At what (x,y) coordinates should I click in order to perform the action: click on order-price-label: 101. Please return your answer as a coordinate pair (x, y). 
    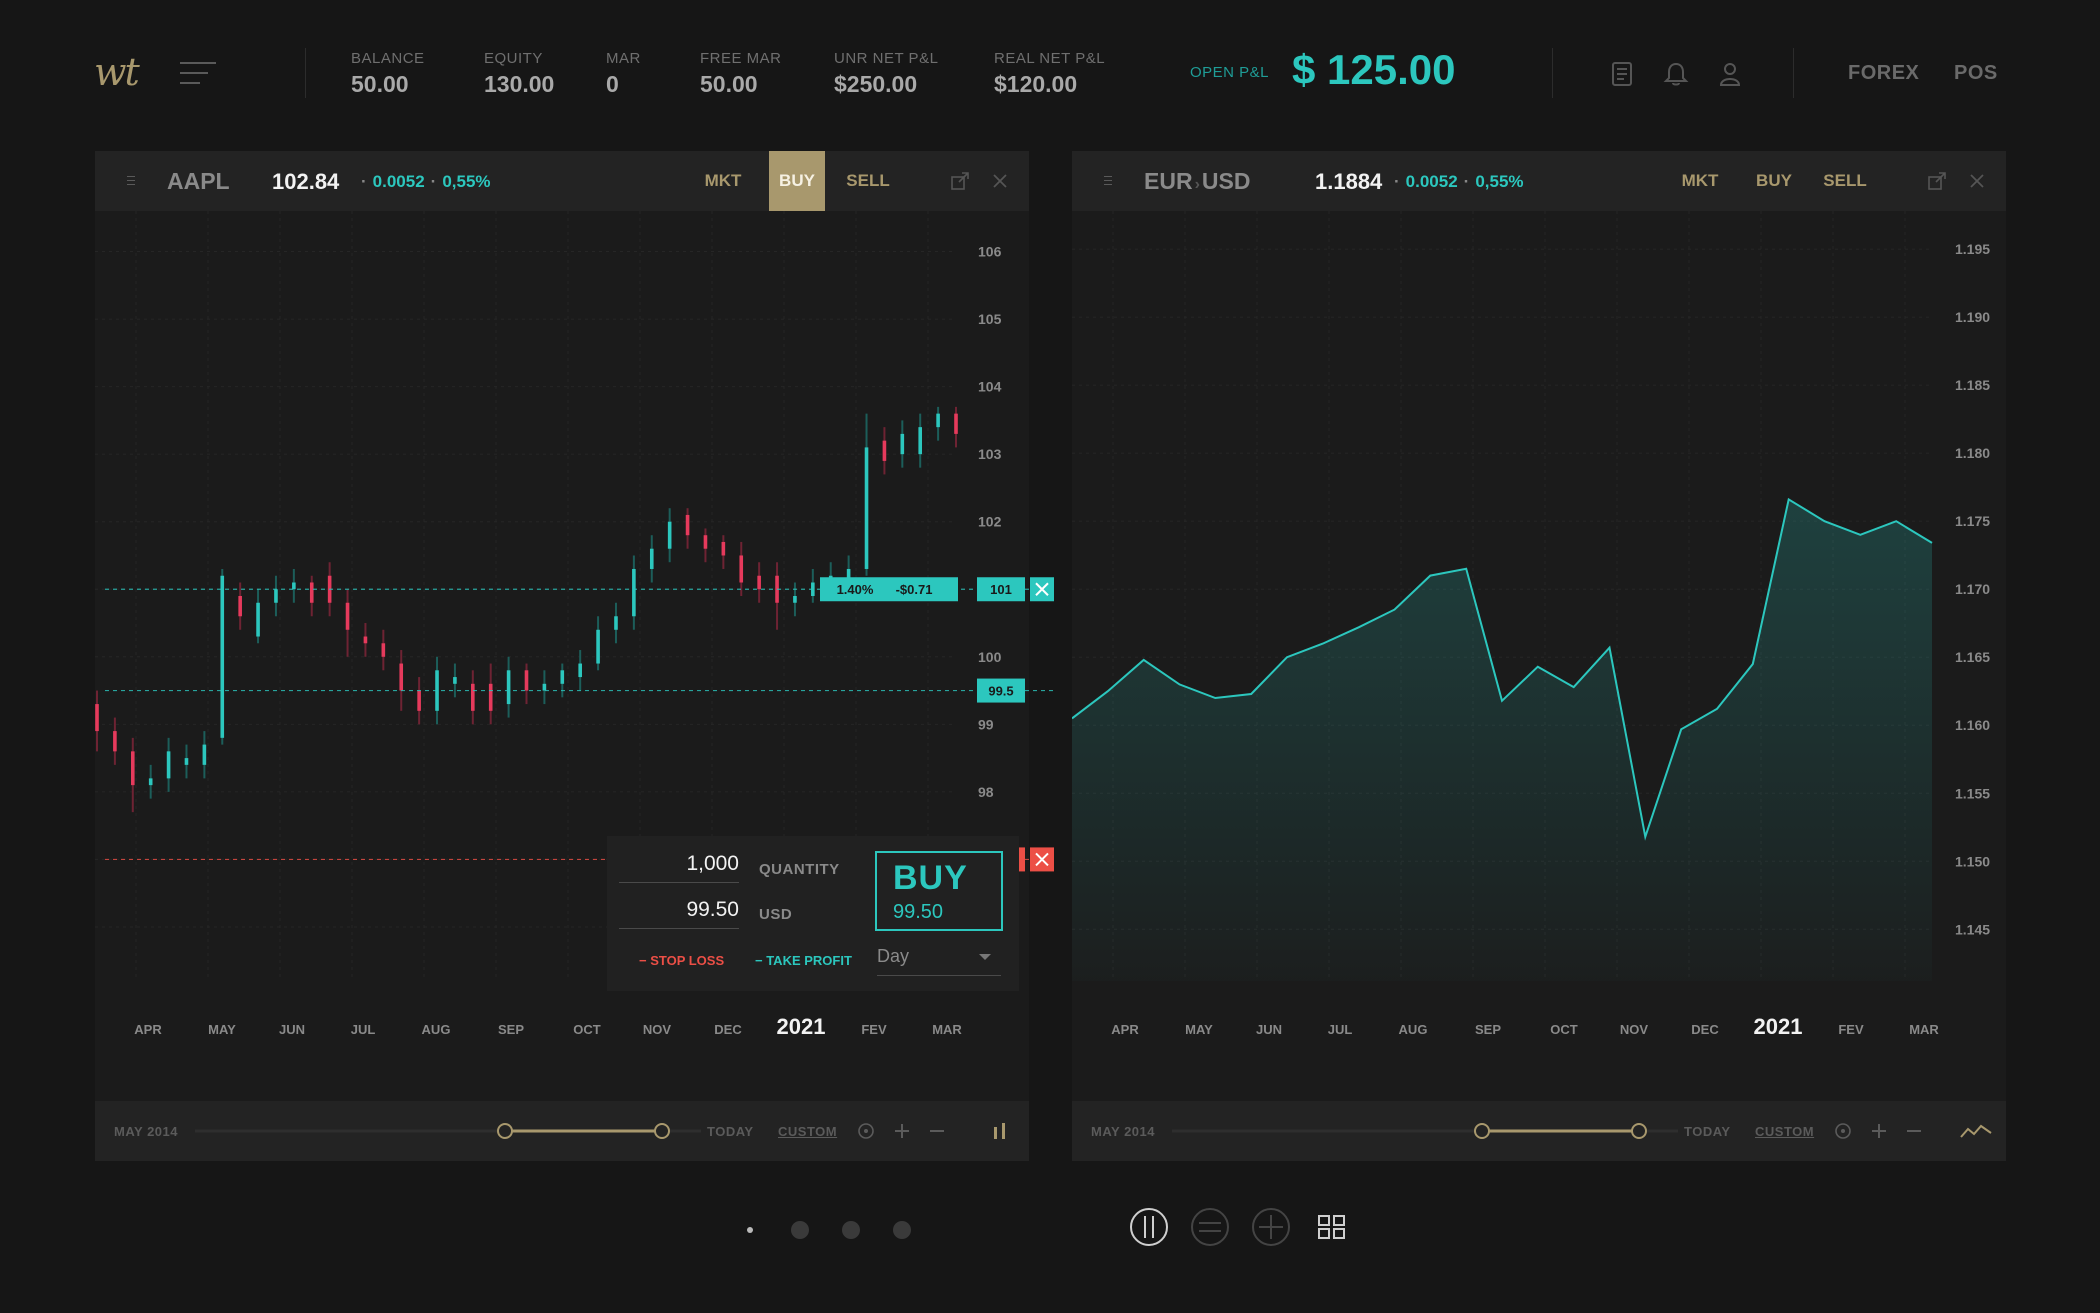
    Looking at the image, I should click on (1001, 589).